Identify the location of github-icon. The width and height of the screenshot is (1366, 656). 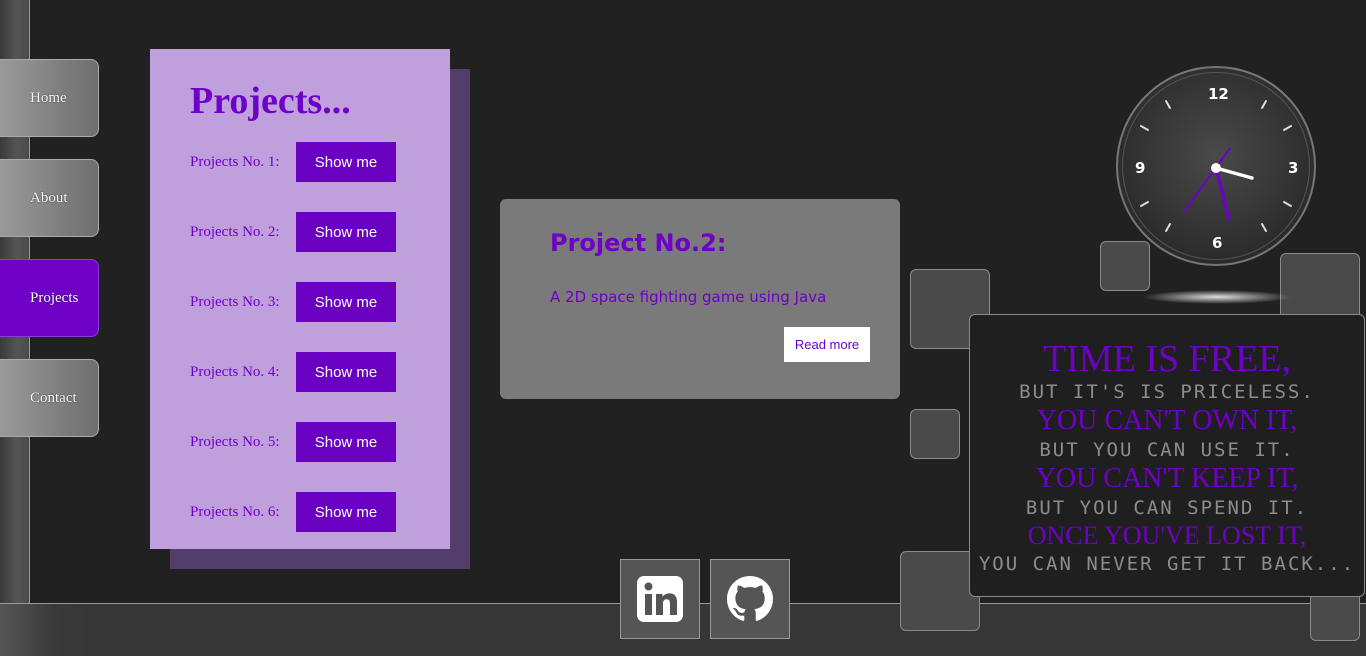
(750, 598).